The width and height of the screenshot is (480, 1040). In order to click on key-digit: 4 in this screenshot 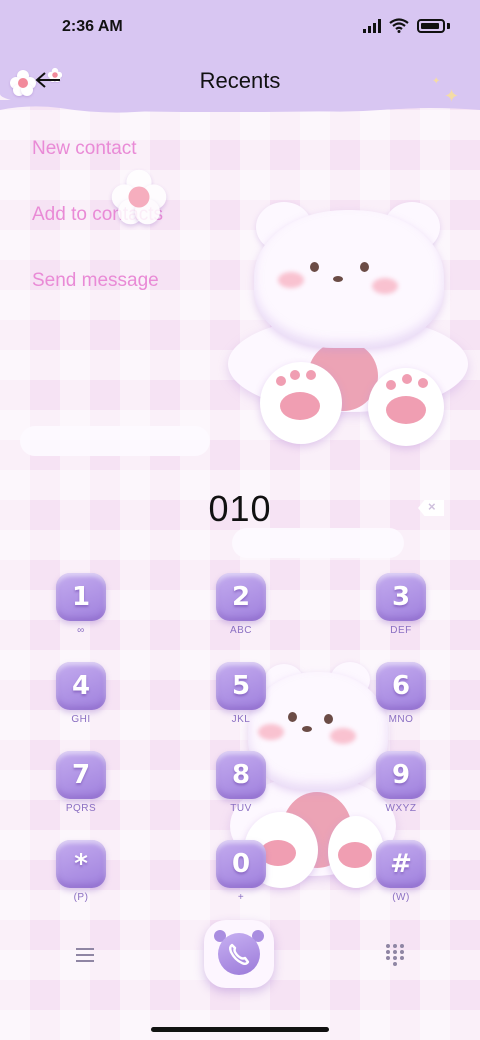, I will do `click(81, 686)`.